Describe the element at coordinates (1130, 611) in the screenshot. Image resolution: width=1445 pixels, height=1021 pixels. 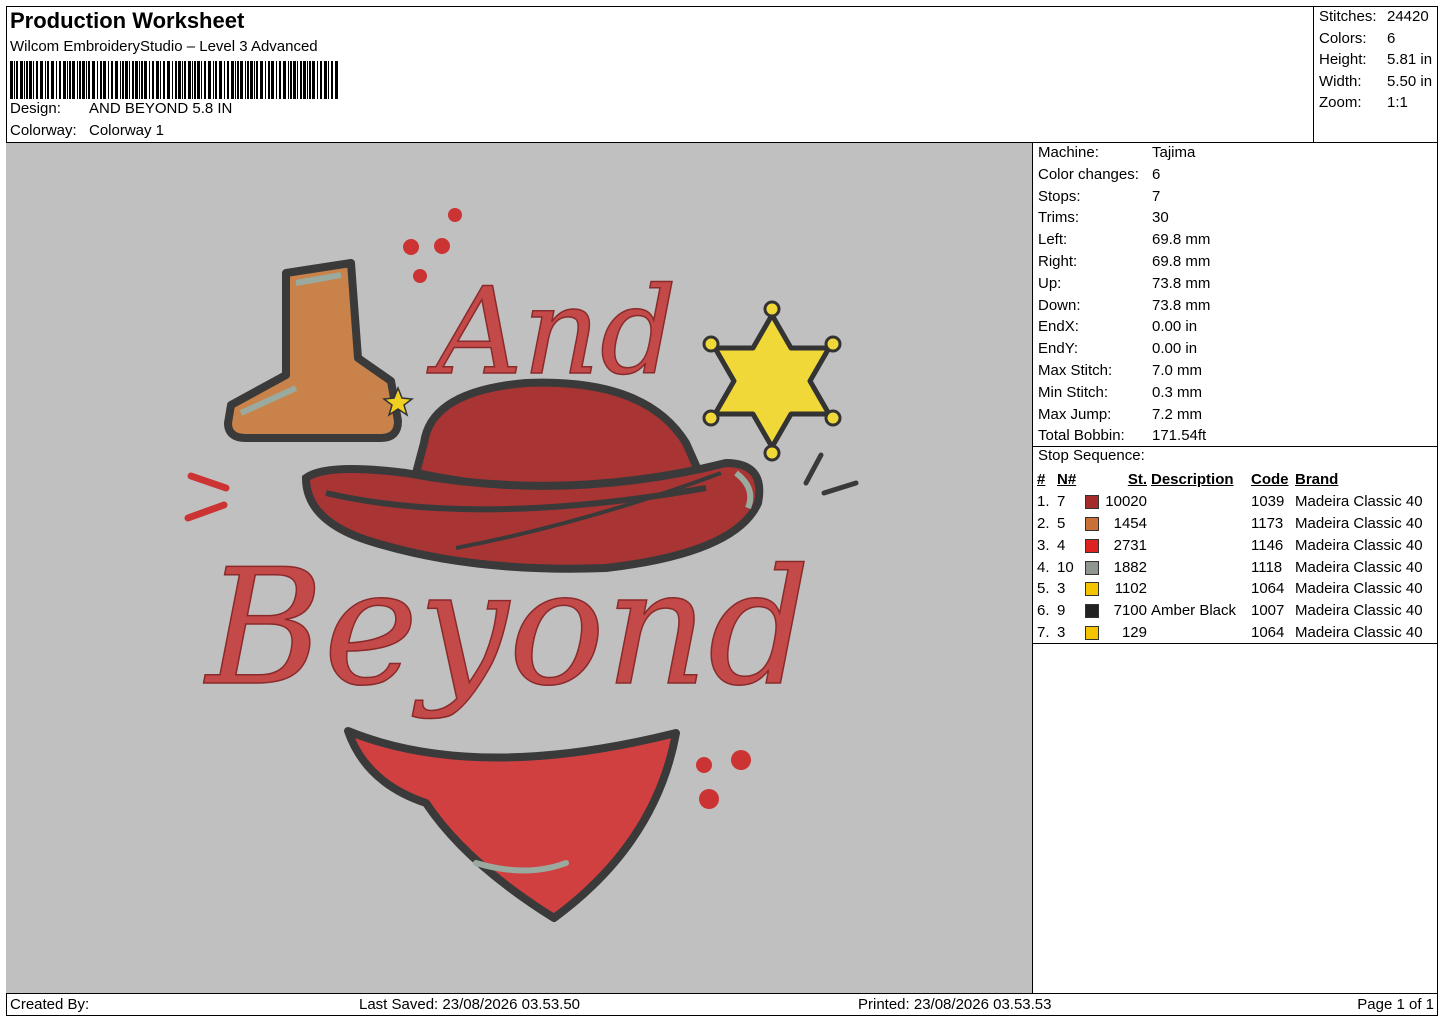
I see `table-cell: 7100` at that location.